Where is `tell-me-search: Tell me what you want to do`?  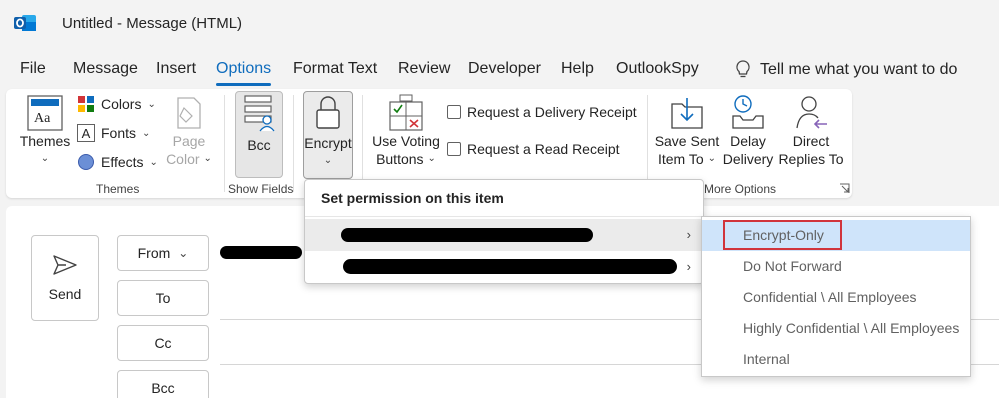 tell-me-search: Tell me what you want to do is located at coordinates (846, 70).